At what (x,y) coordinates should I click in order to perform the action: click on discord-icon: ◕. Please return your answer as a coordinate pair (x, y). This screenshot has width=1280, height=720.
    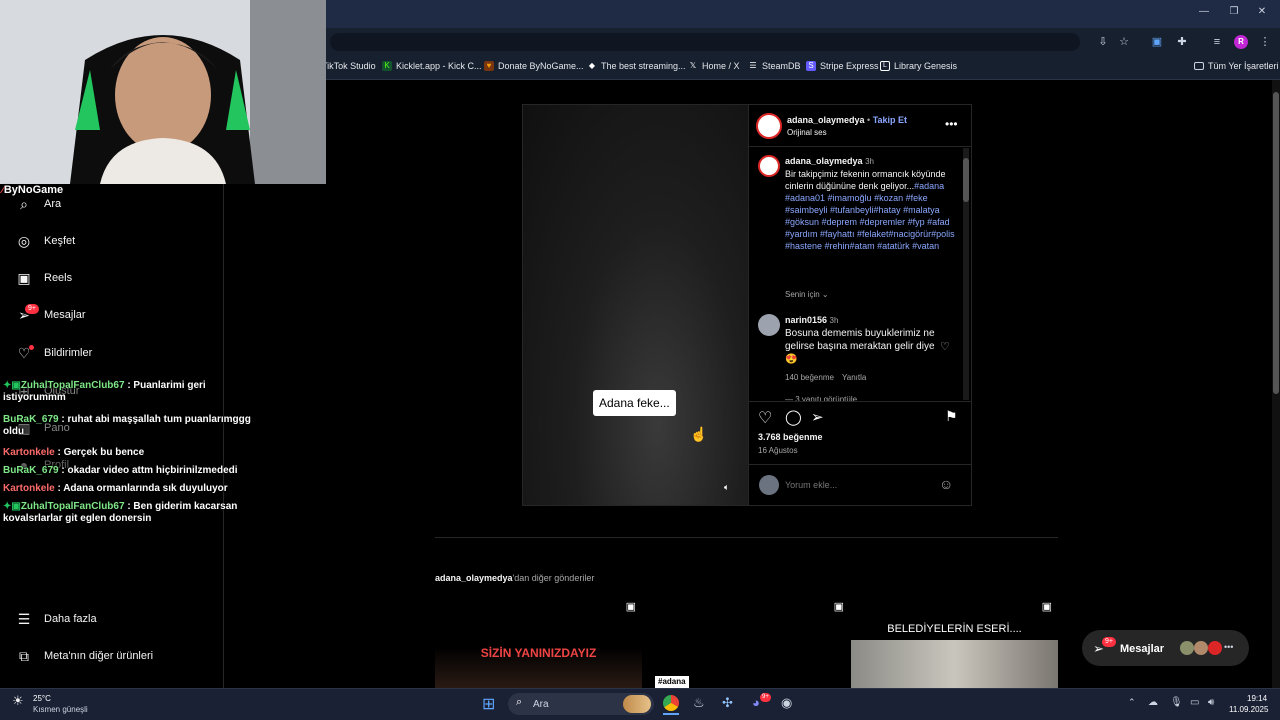
    Looking at the image, I should click on (756, 702).